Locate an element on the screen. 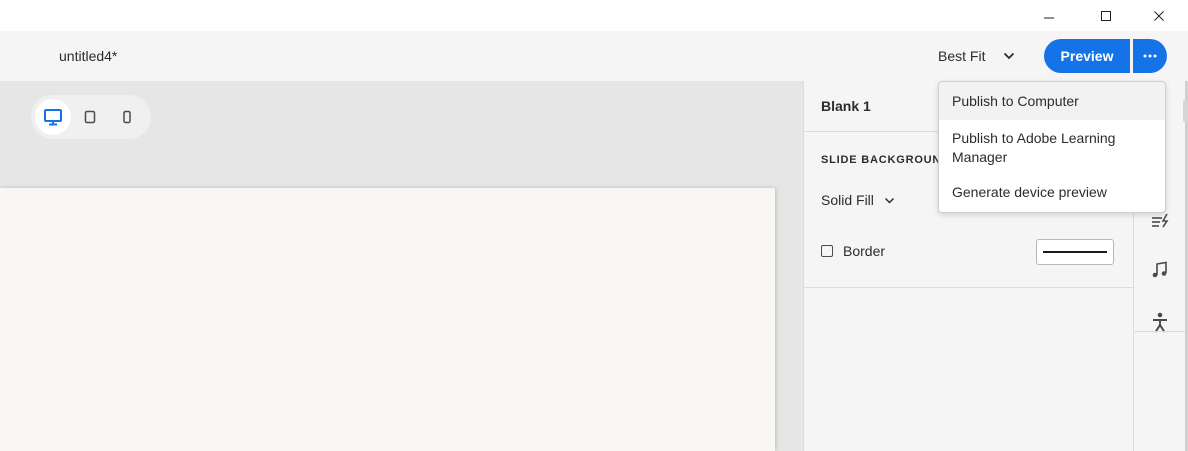  fill-type-value: Solid Fill is located at coordinates (847, 200).